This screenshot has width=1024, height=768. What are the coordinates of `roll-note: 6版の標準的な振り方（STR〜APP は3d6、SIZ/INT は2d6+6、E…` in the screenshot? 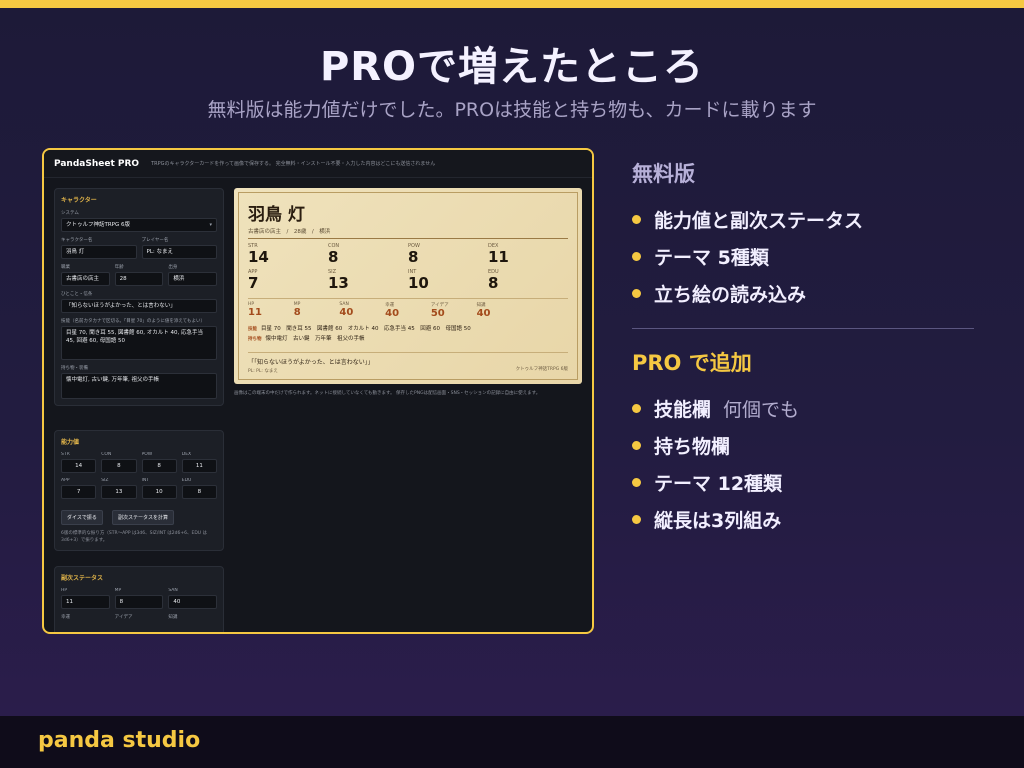 It's located at (134, 537).